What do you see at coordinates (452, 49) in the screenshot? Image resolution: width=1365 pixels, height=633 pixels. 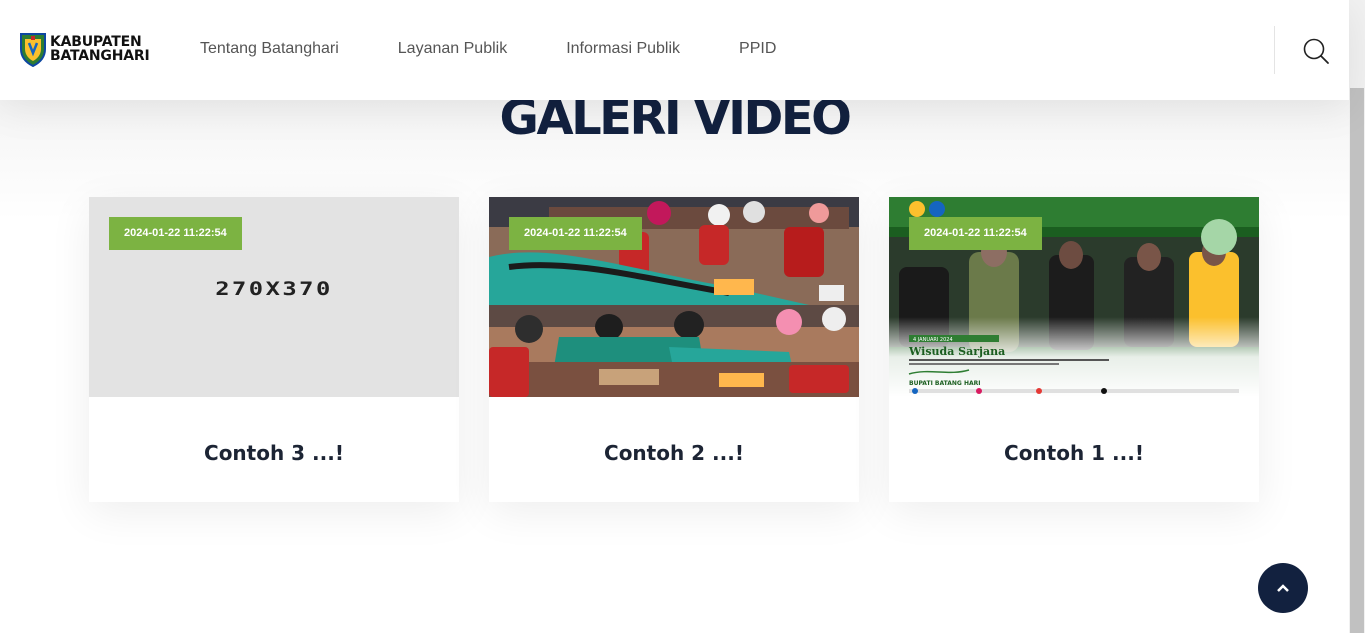 I see `nav-item-layanan-publik: Layanan Publik` at bounding box center [452, 49].